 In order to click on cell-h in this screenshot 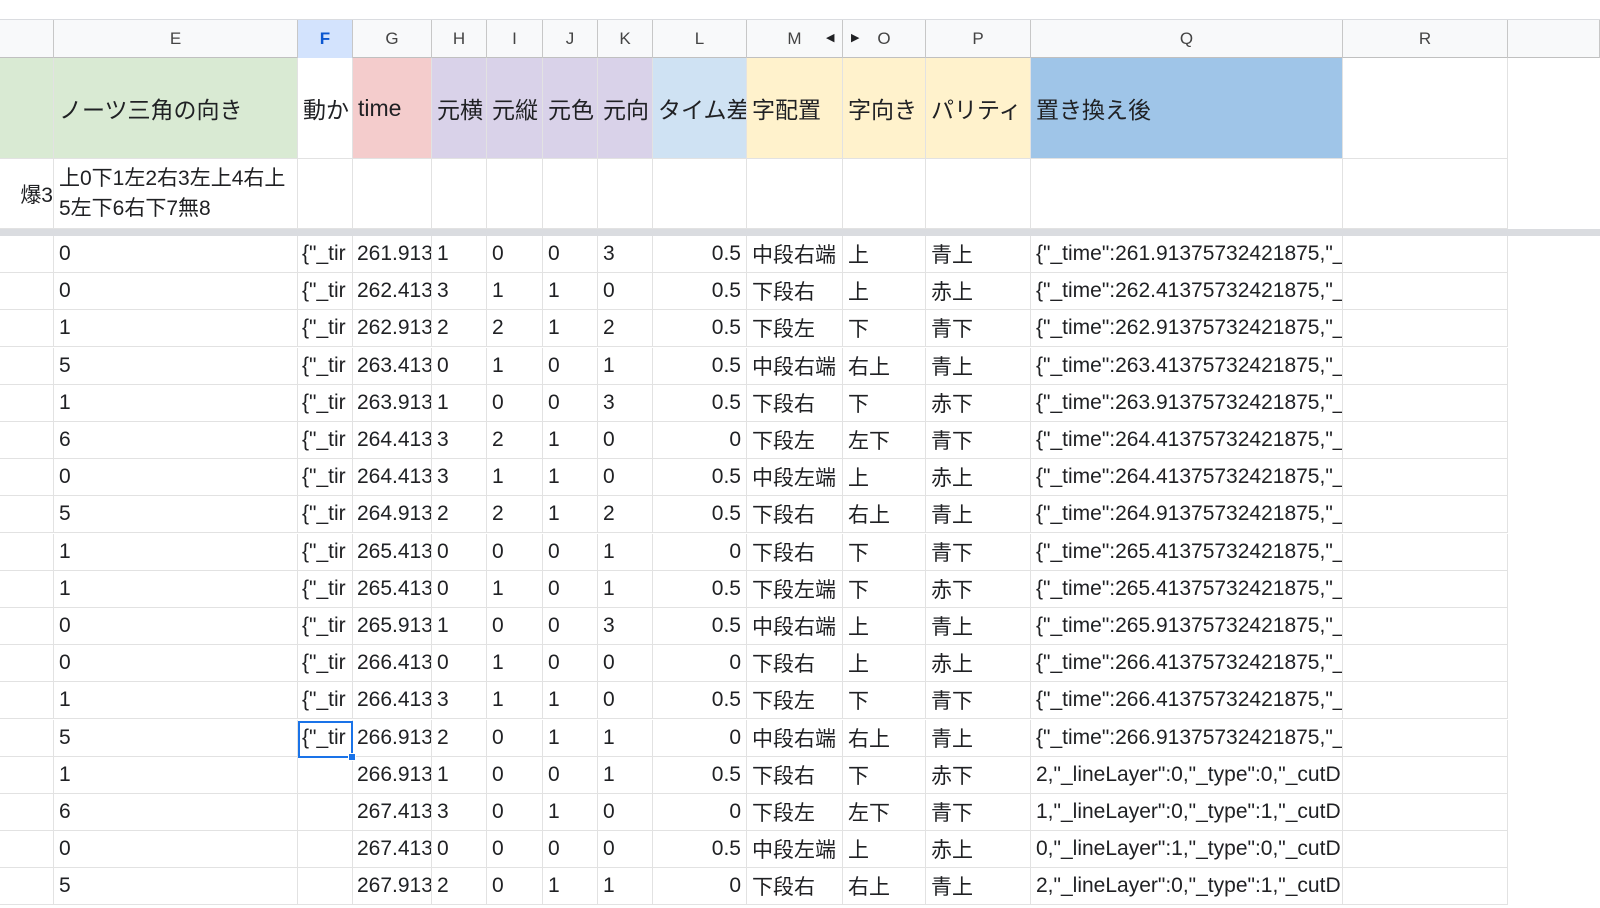, I will do `click(459, 194)`.